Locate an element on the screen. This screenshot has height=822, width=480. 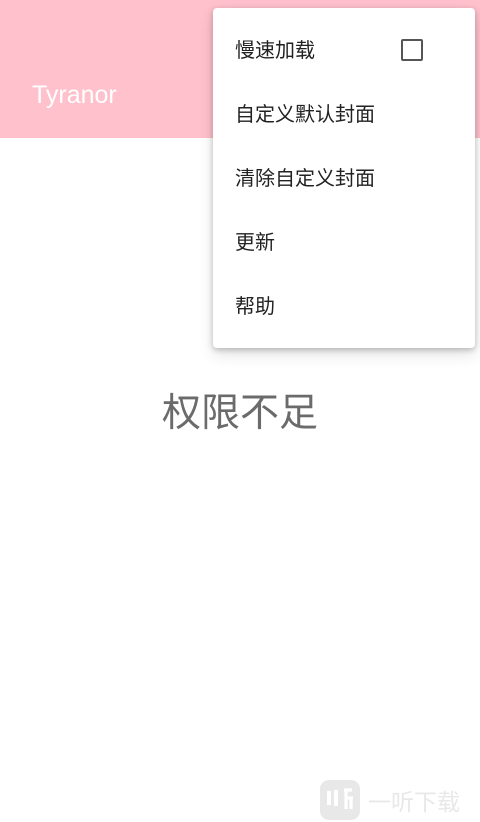
watermark-text: 一听下载 is located at coordinates (414, 803).